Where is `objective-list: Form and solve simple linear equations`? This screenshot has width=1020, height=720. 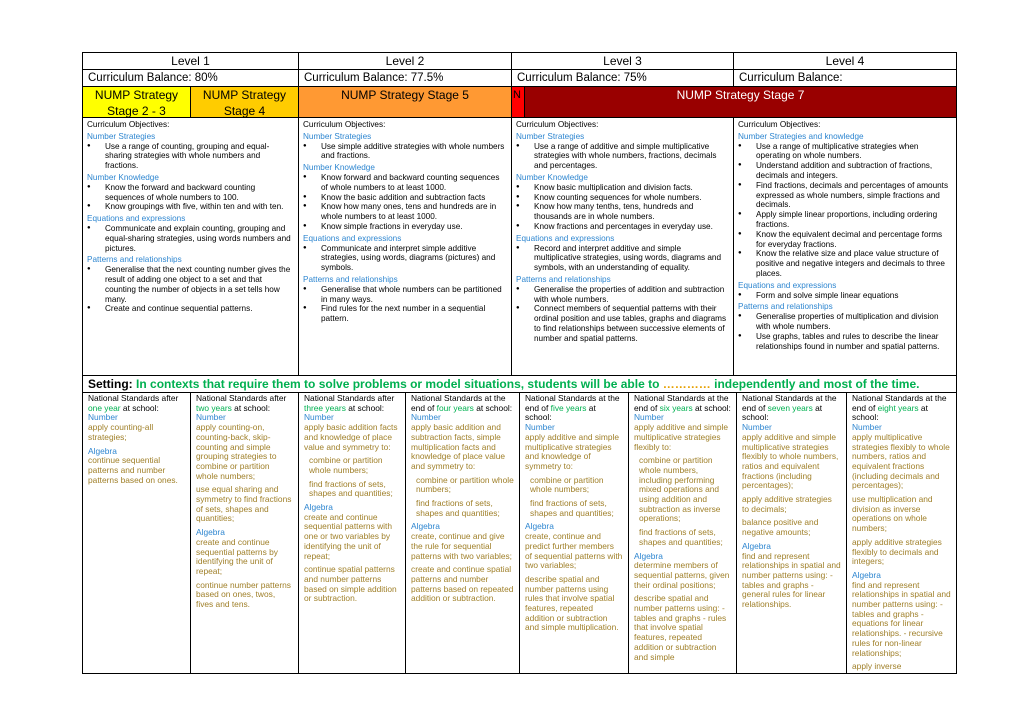
objective-list: Form and solve simple linear equations is located at coordinates (845, 296).